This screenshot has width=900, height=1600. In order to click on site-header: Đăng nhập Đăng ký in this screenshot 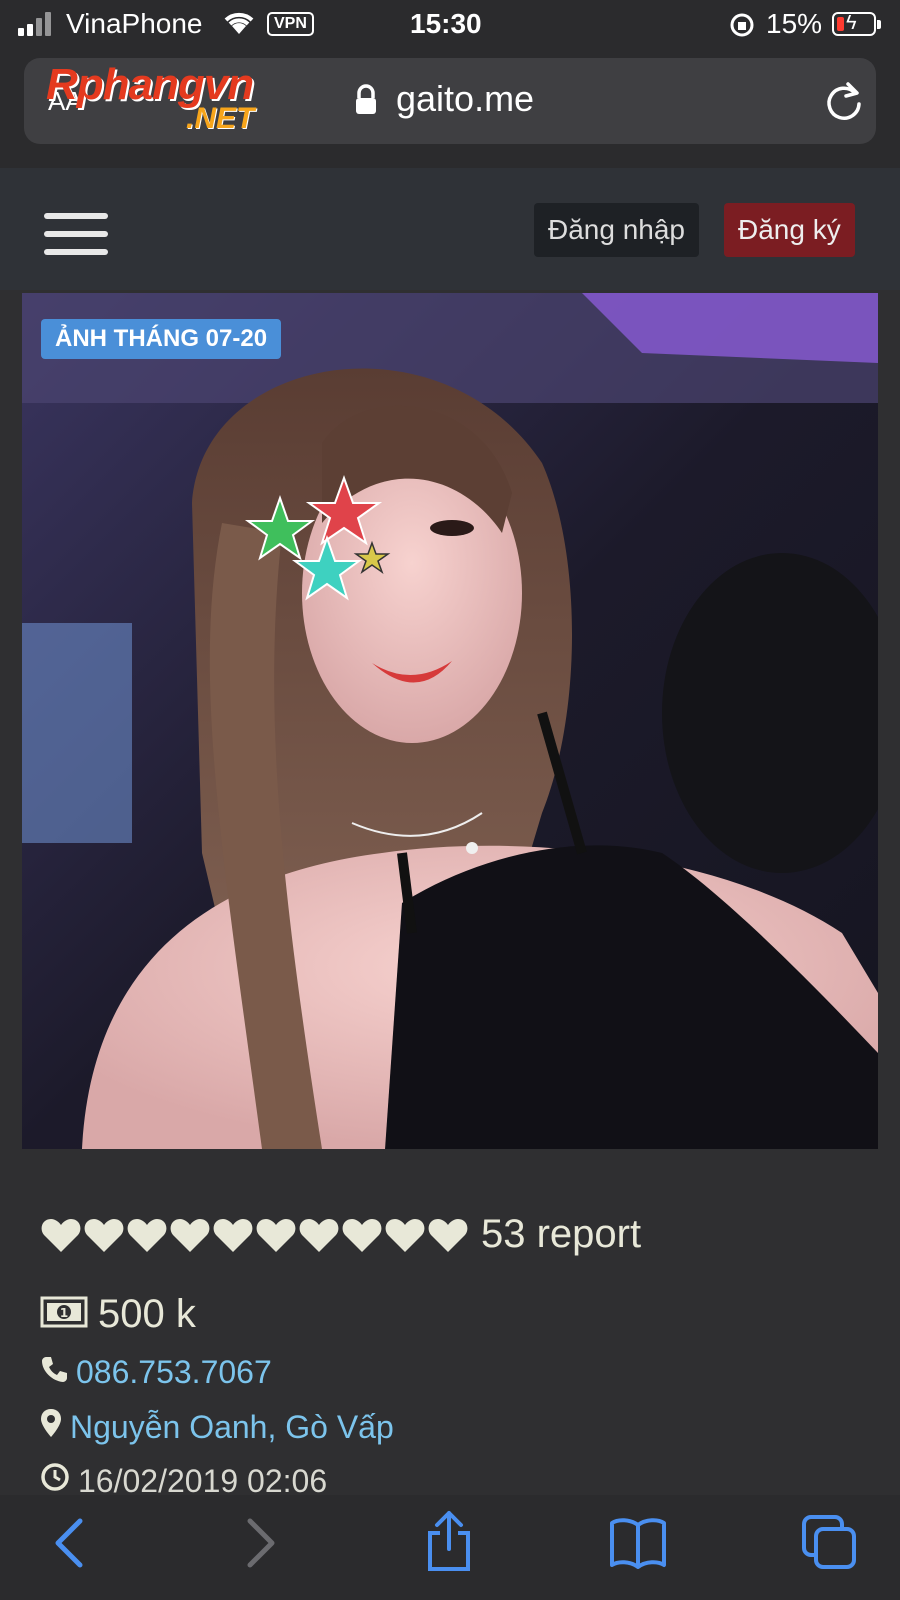, I will do `click(450, 229)`.